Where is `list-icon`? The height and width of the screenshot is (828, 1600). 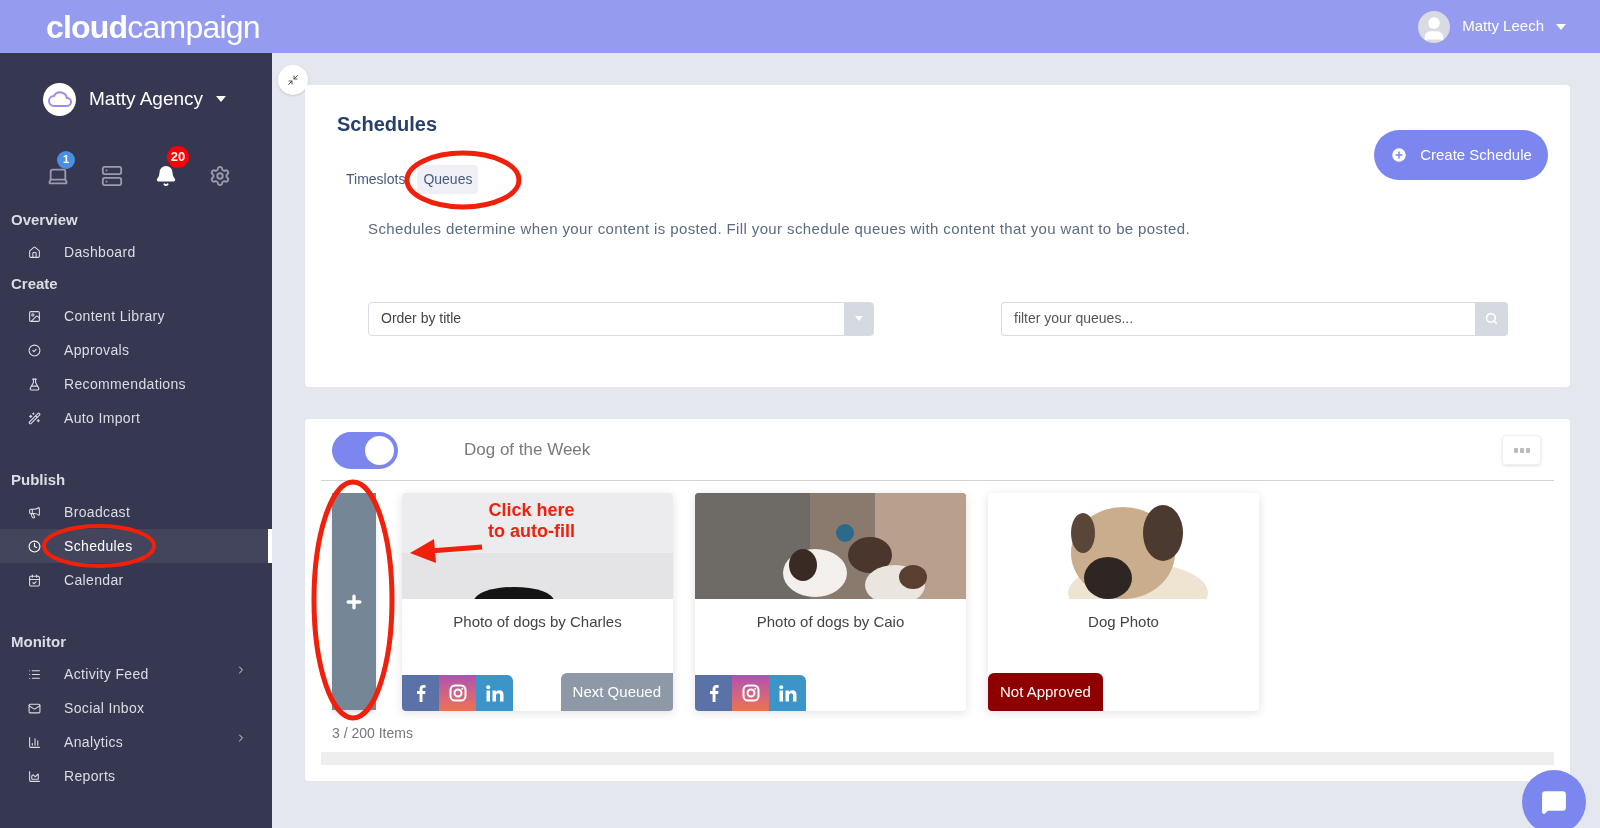
list-icon is located at coordinates (34, 674).